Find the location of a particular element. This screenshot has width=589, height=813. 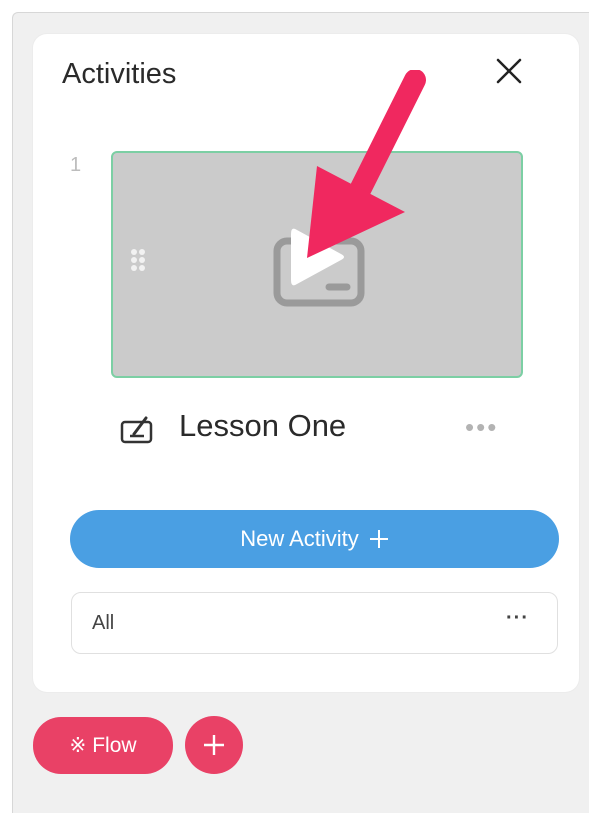

play-icon is located at coordinates (317, 257).